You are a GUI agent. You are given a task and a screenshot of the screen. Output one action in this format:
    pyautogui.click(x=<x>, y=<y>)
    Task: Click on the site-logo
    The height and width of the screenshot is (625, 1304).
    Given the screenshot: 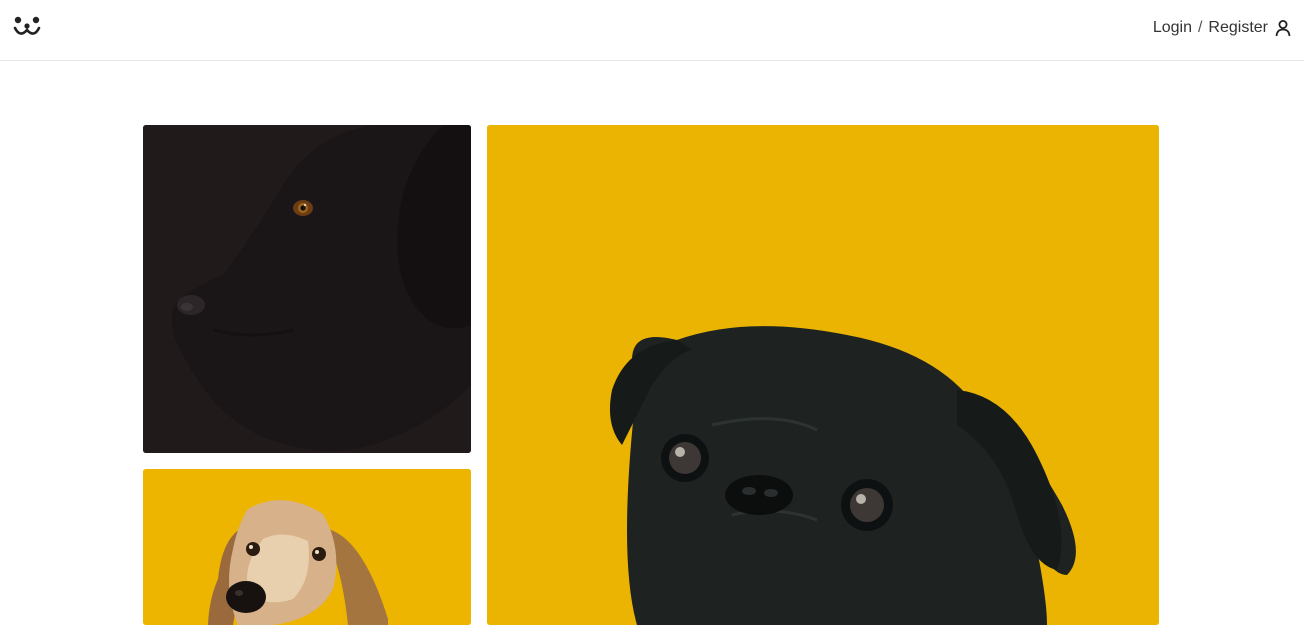 What is the action you would take?
    pyautogui.click(x=27, y=27)
    